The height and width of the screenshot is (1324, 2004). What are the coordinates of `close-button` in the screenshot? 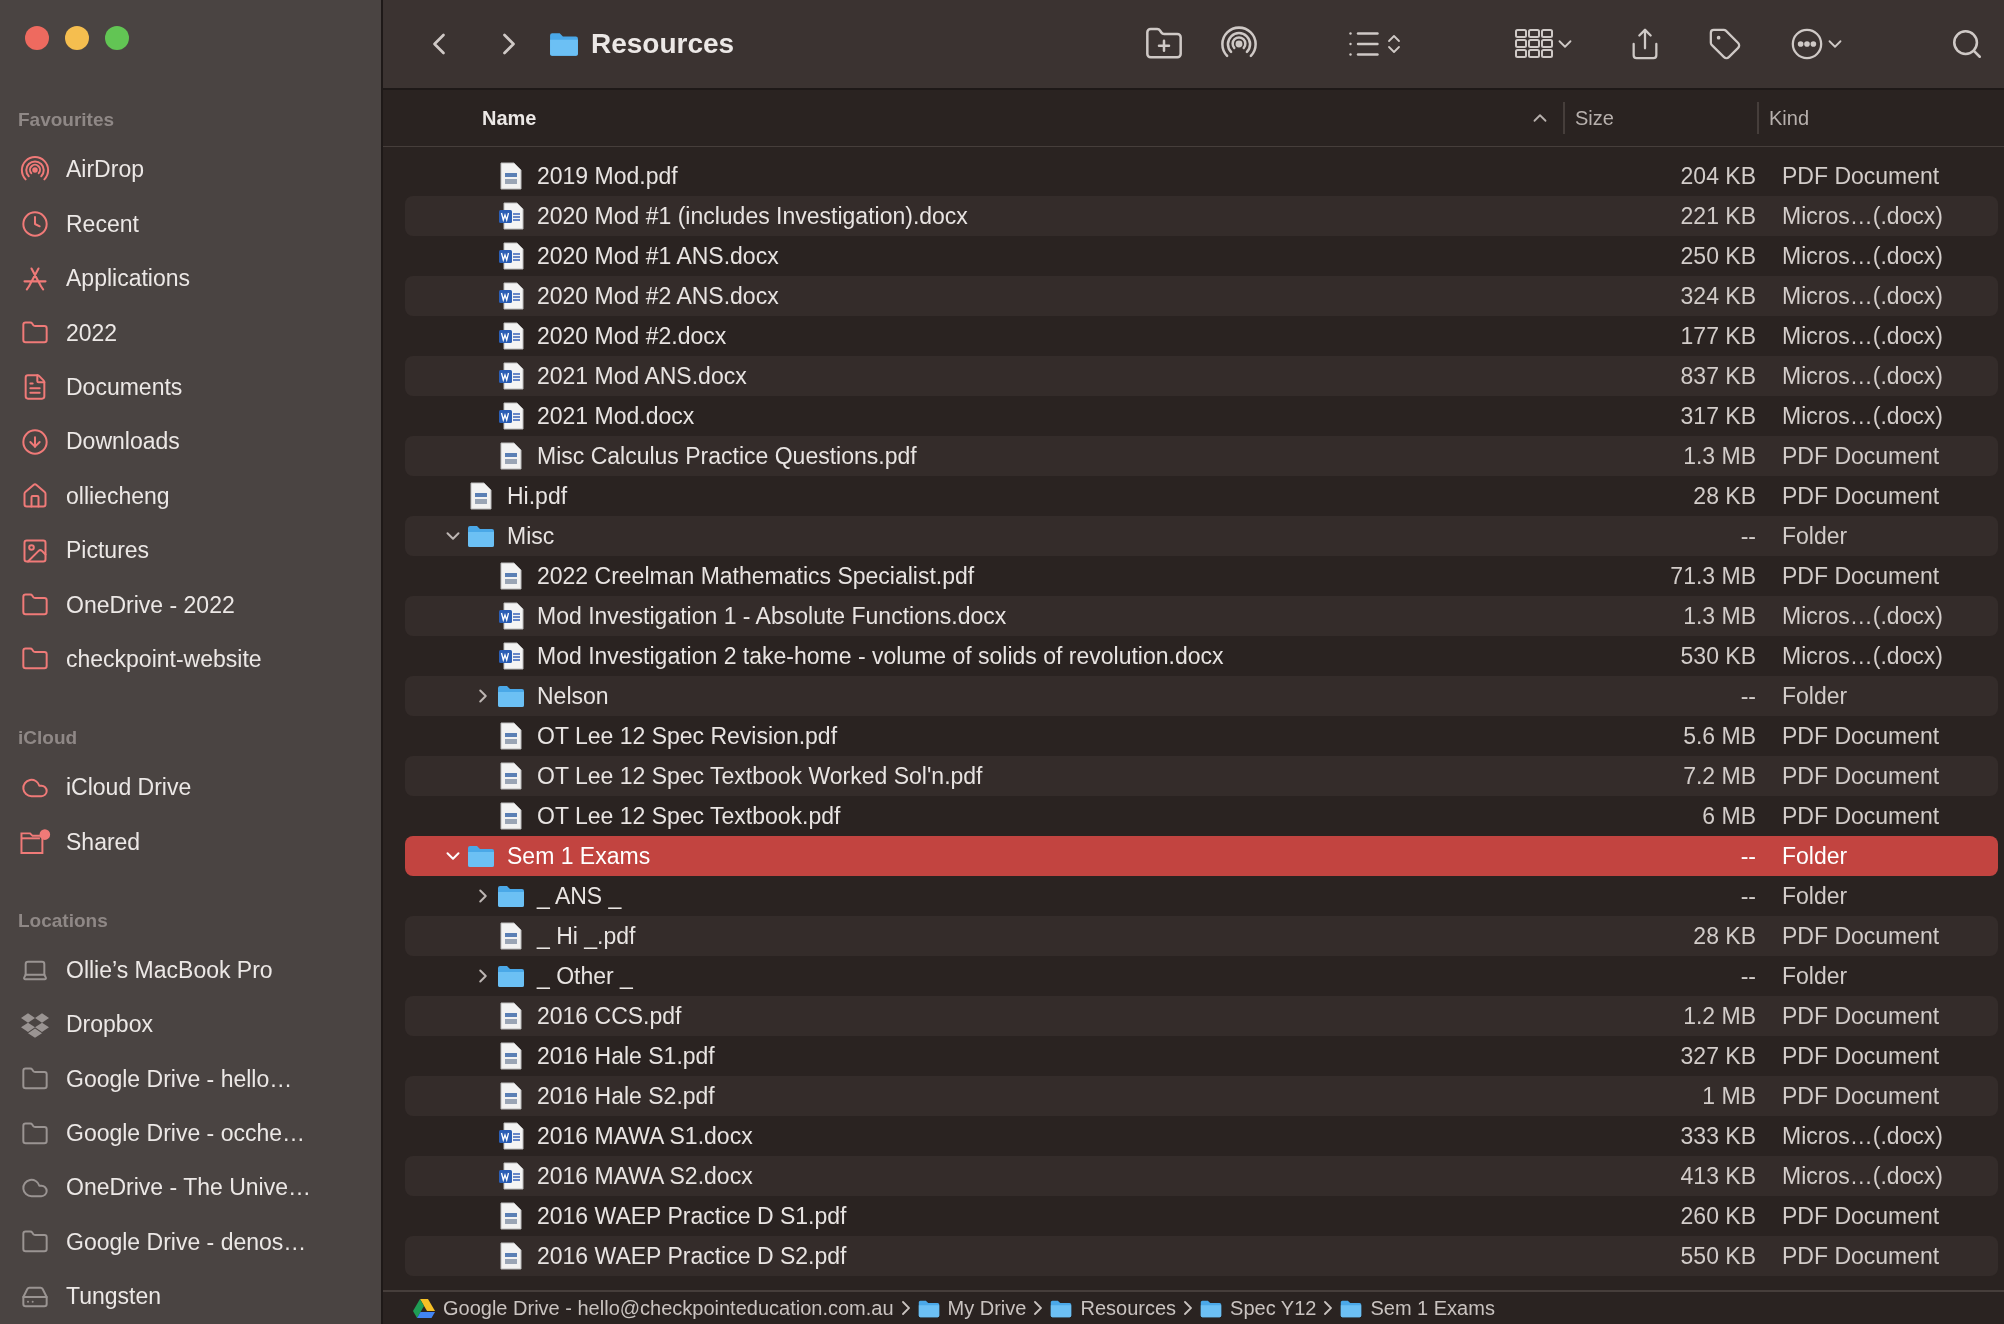 It's located at (37, 38).